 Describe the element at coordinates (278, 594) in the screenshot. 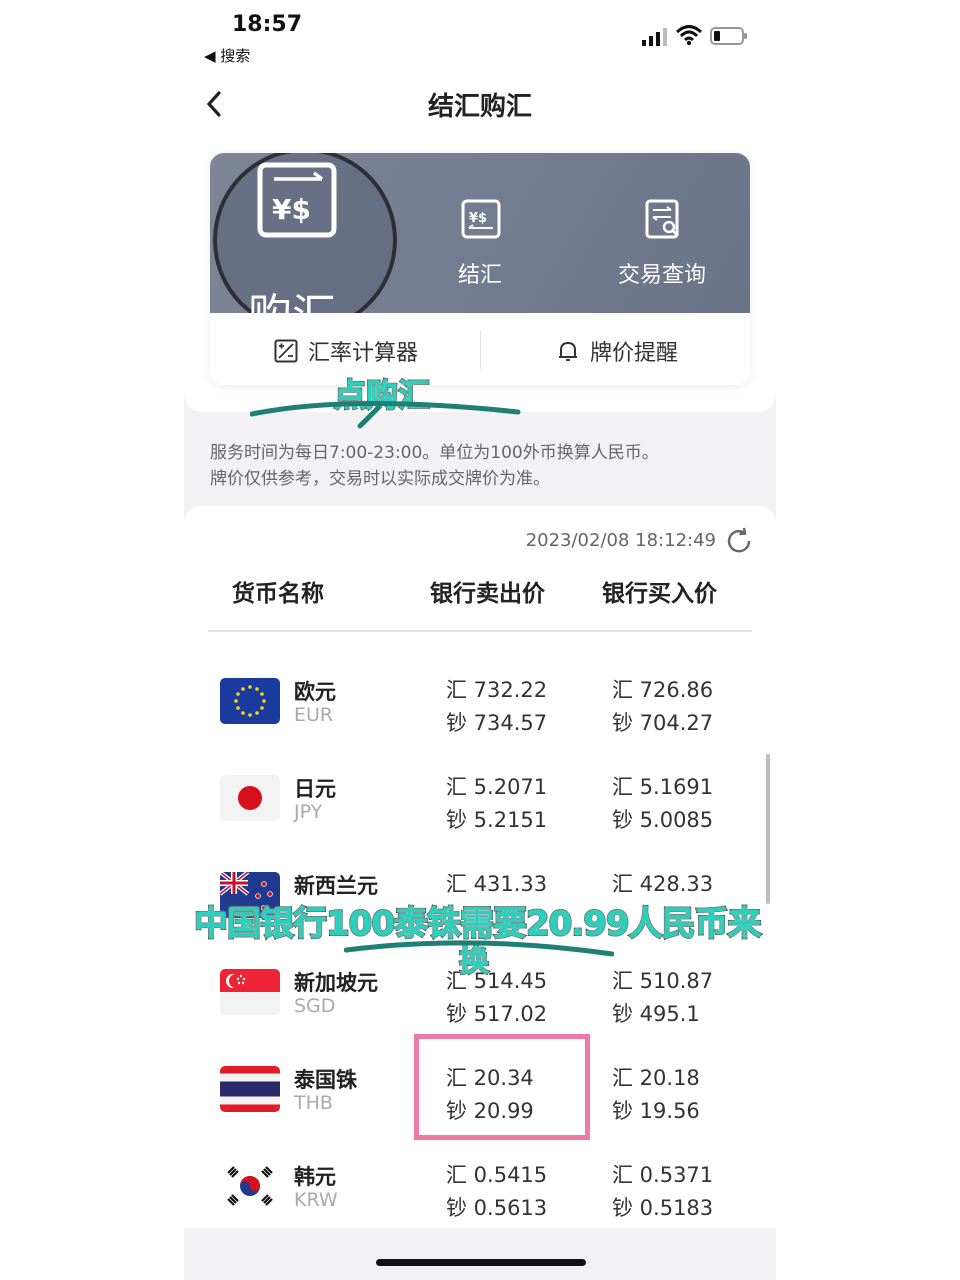

I see `header-currency-name: 货币名称` at that location.